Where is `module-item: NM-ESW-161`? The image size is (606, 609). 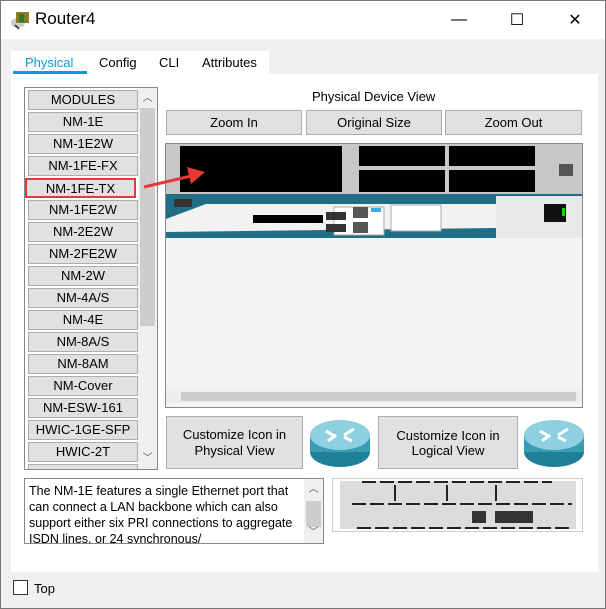
module-item: NM-ESW-161 is located at coordinates (83, 408).